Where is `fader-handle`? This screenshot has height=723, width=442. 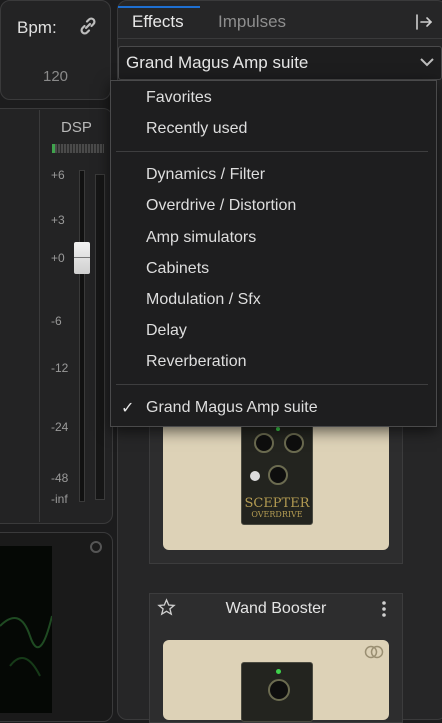
fader-handle is located at coordinates (82, 258).